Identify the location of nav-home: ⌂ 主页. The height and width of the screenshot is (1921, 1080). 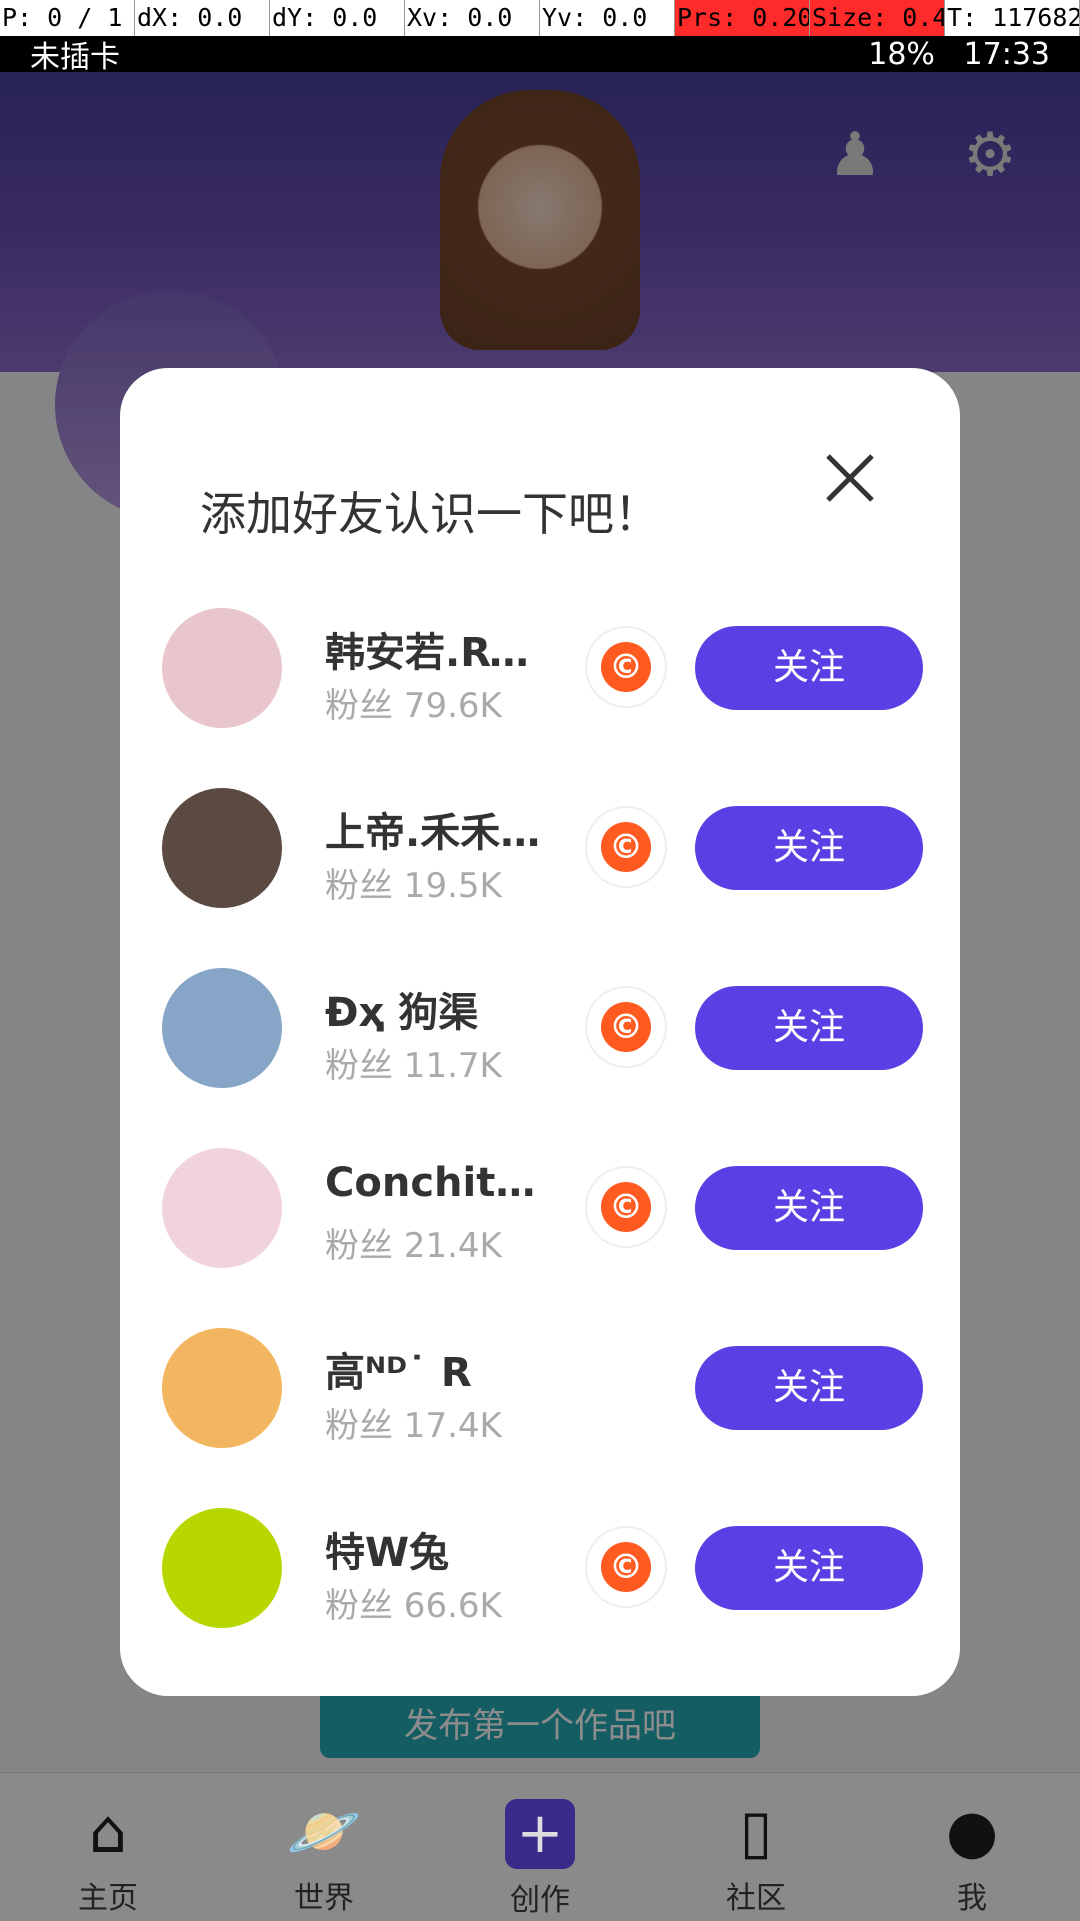
(108, 1845).